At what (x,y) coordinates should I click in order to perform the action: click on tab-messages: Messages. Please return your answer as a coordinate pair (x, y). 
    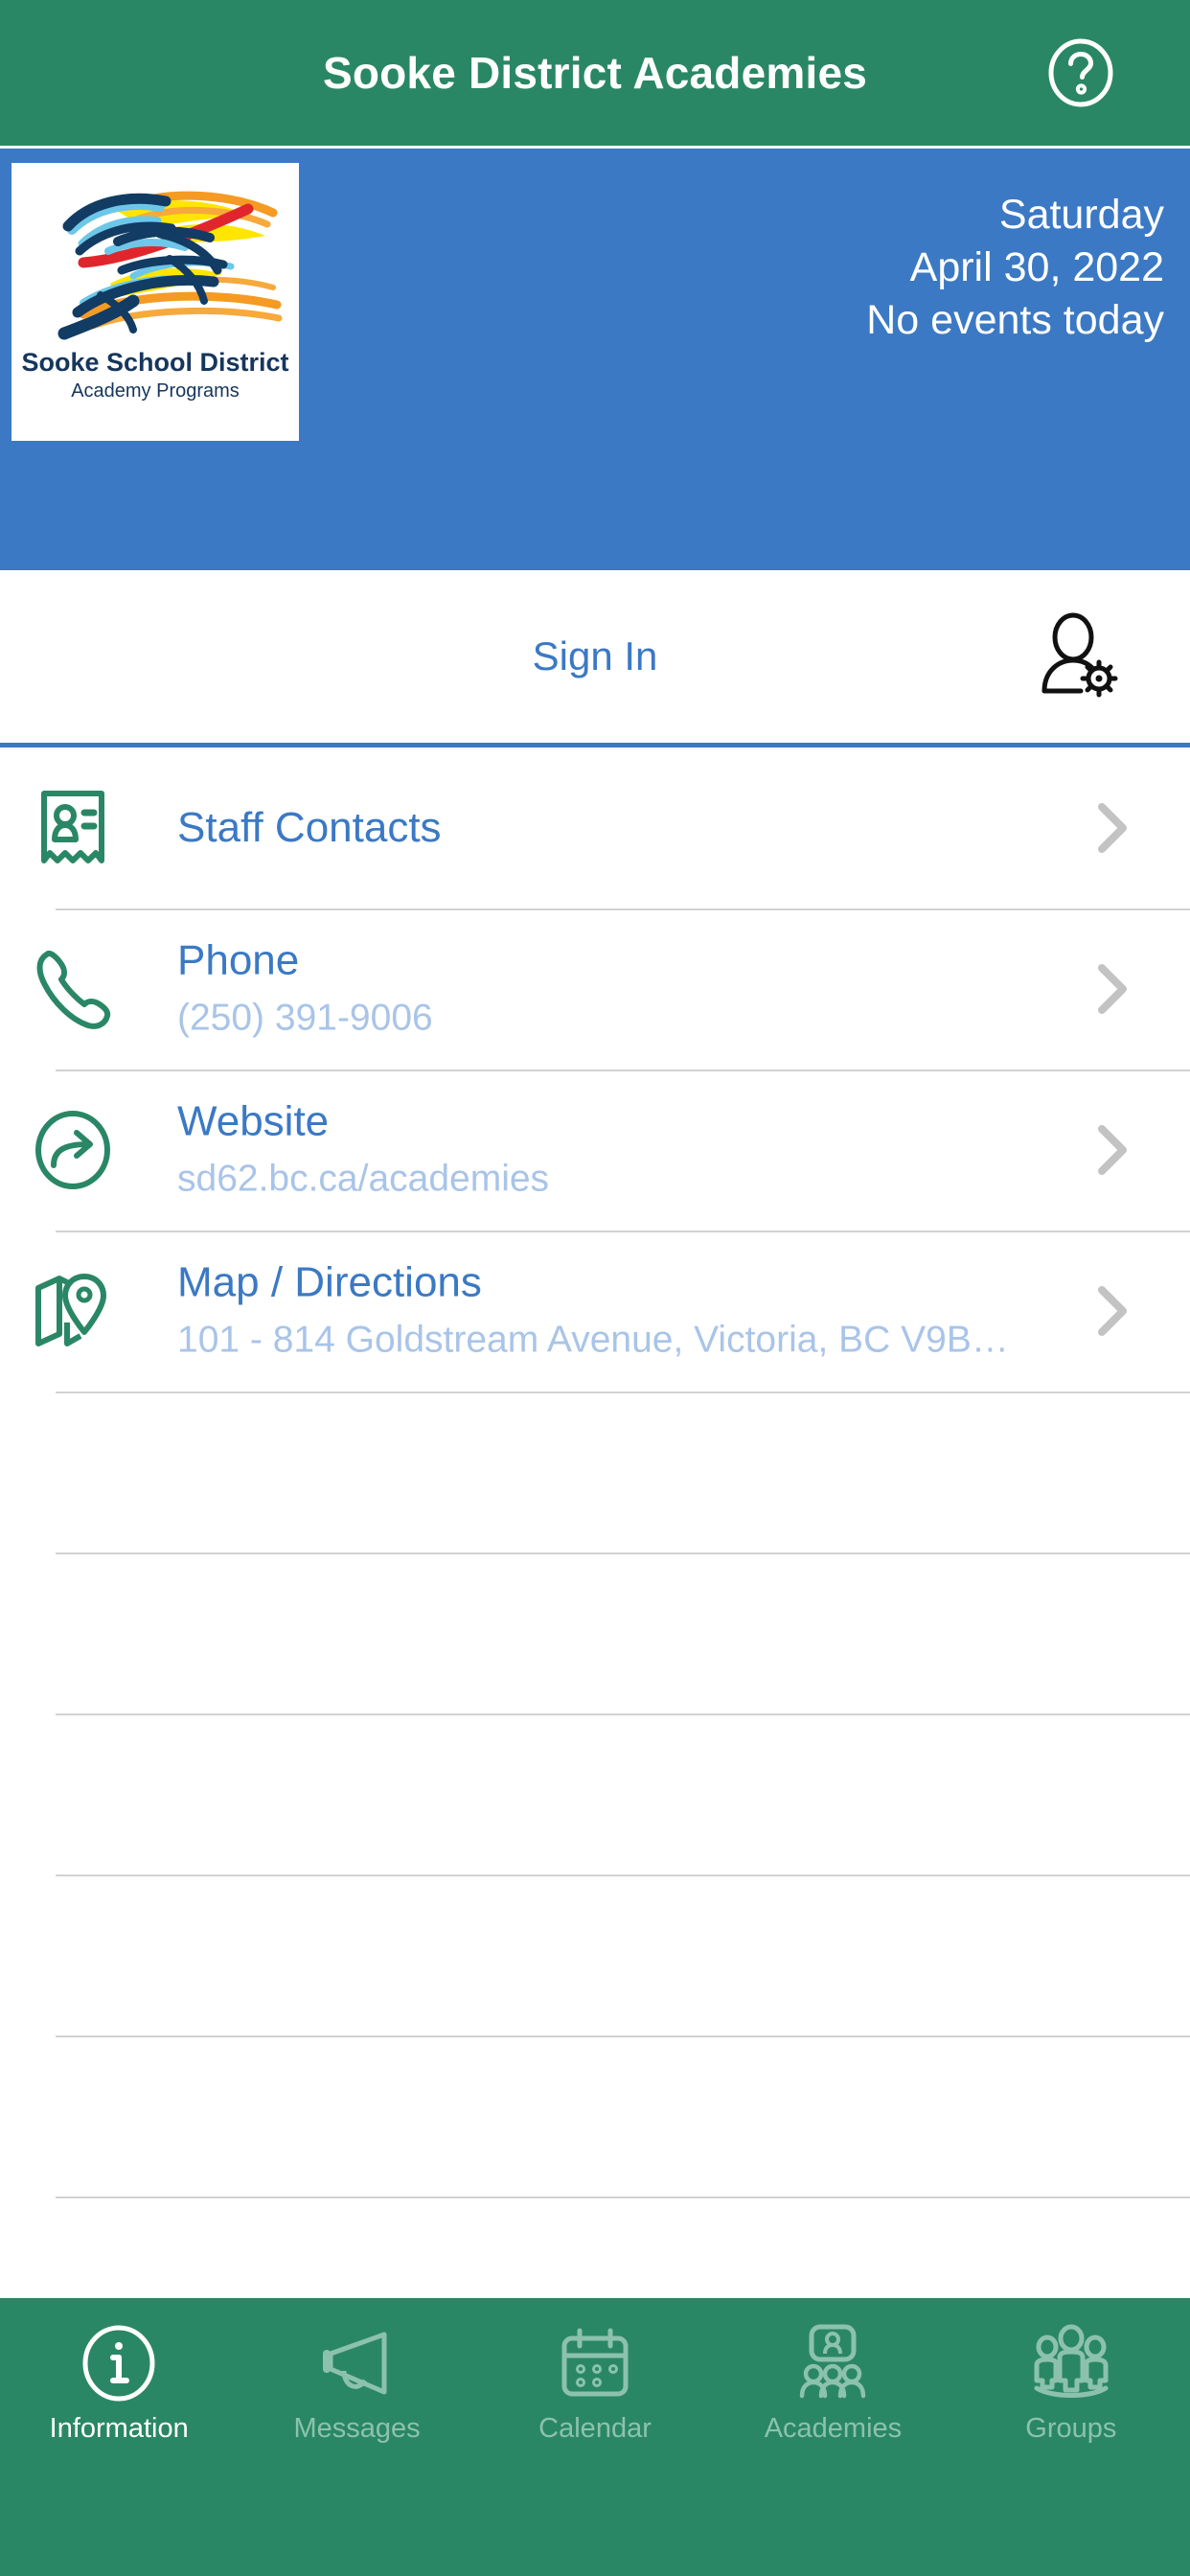
    Looking at the image, I should click on (357, 2437).